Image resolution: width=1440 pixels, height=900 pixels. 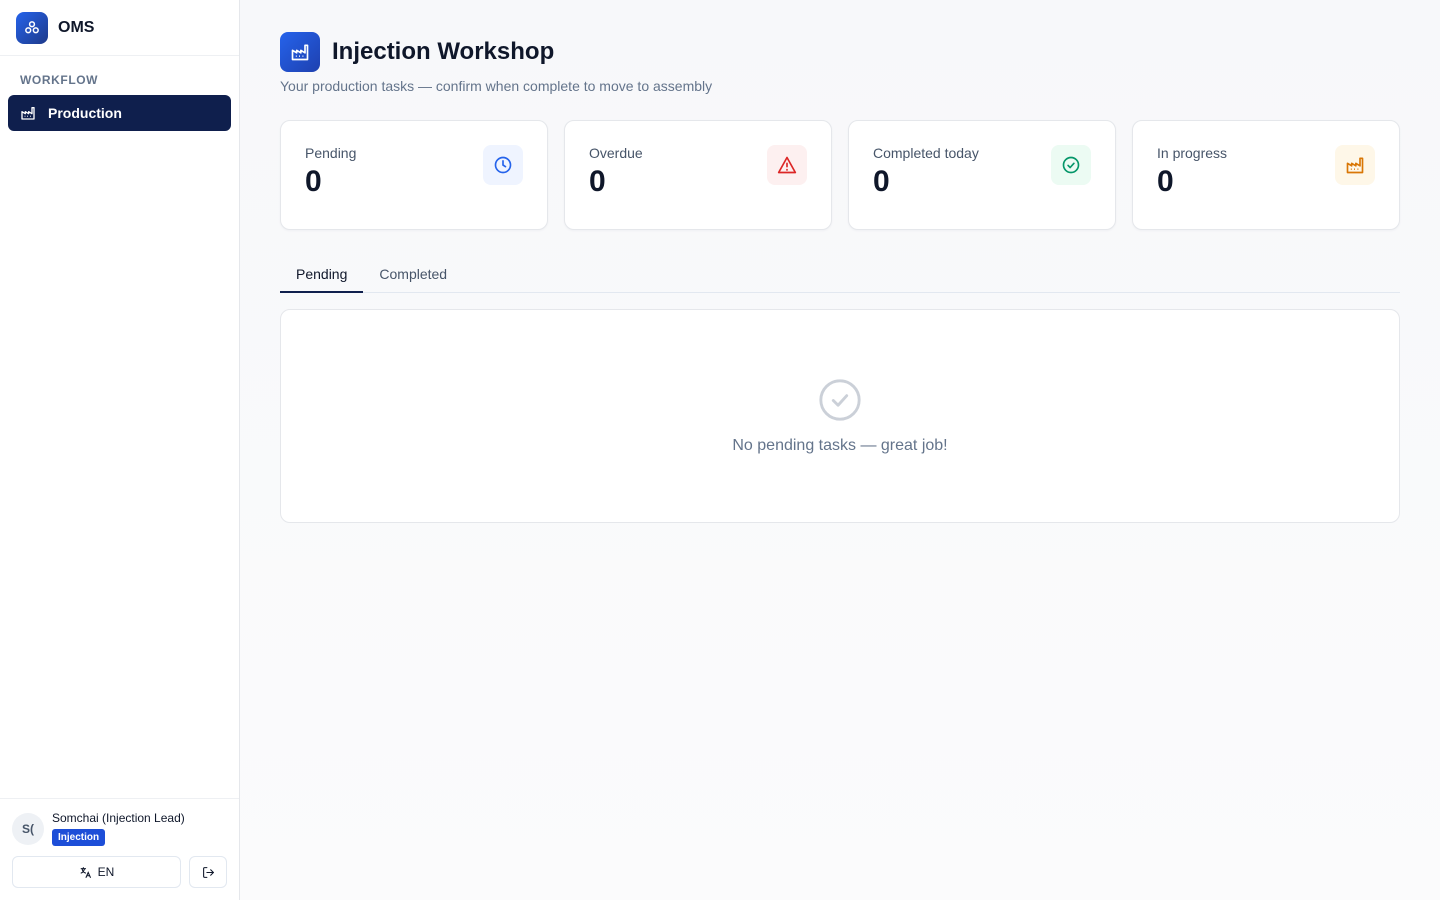 I want to click on sidebar-item-production: Production, so click(x=119, y=113).